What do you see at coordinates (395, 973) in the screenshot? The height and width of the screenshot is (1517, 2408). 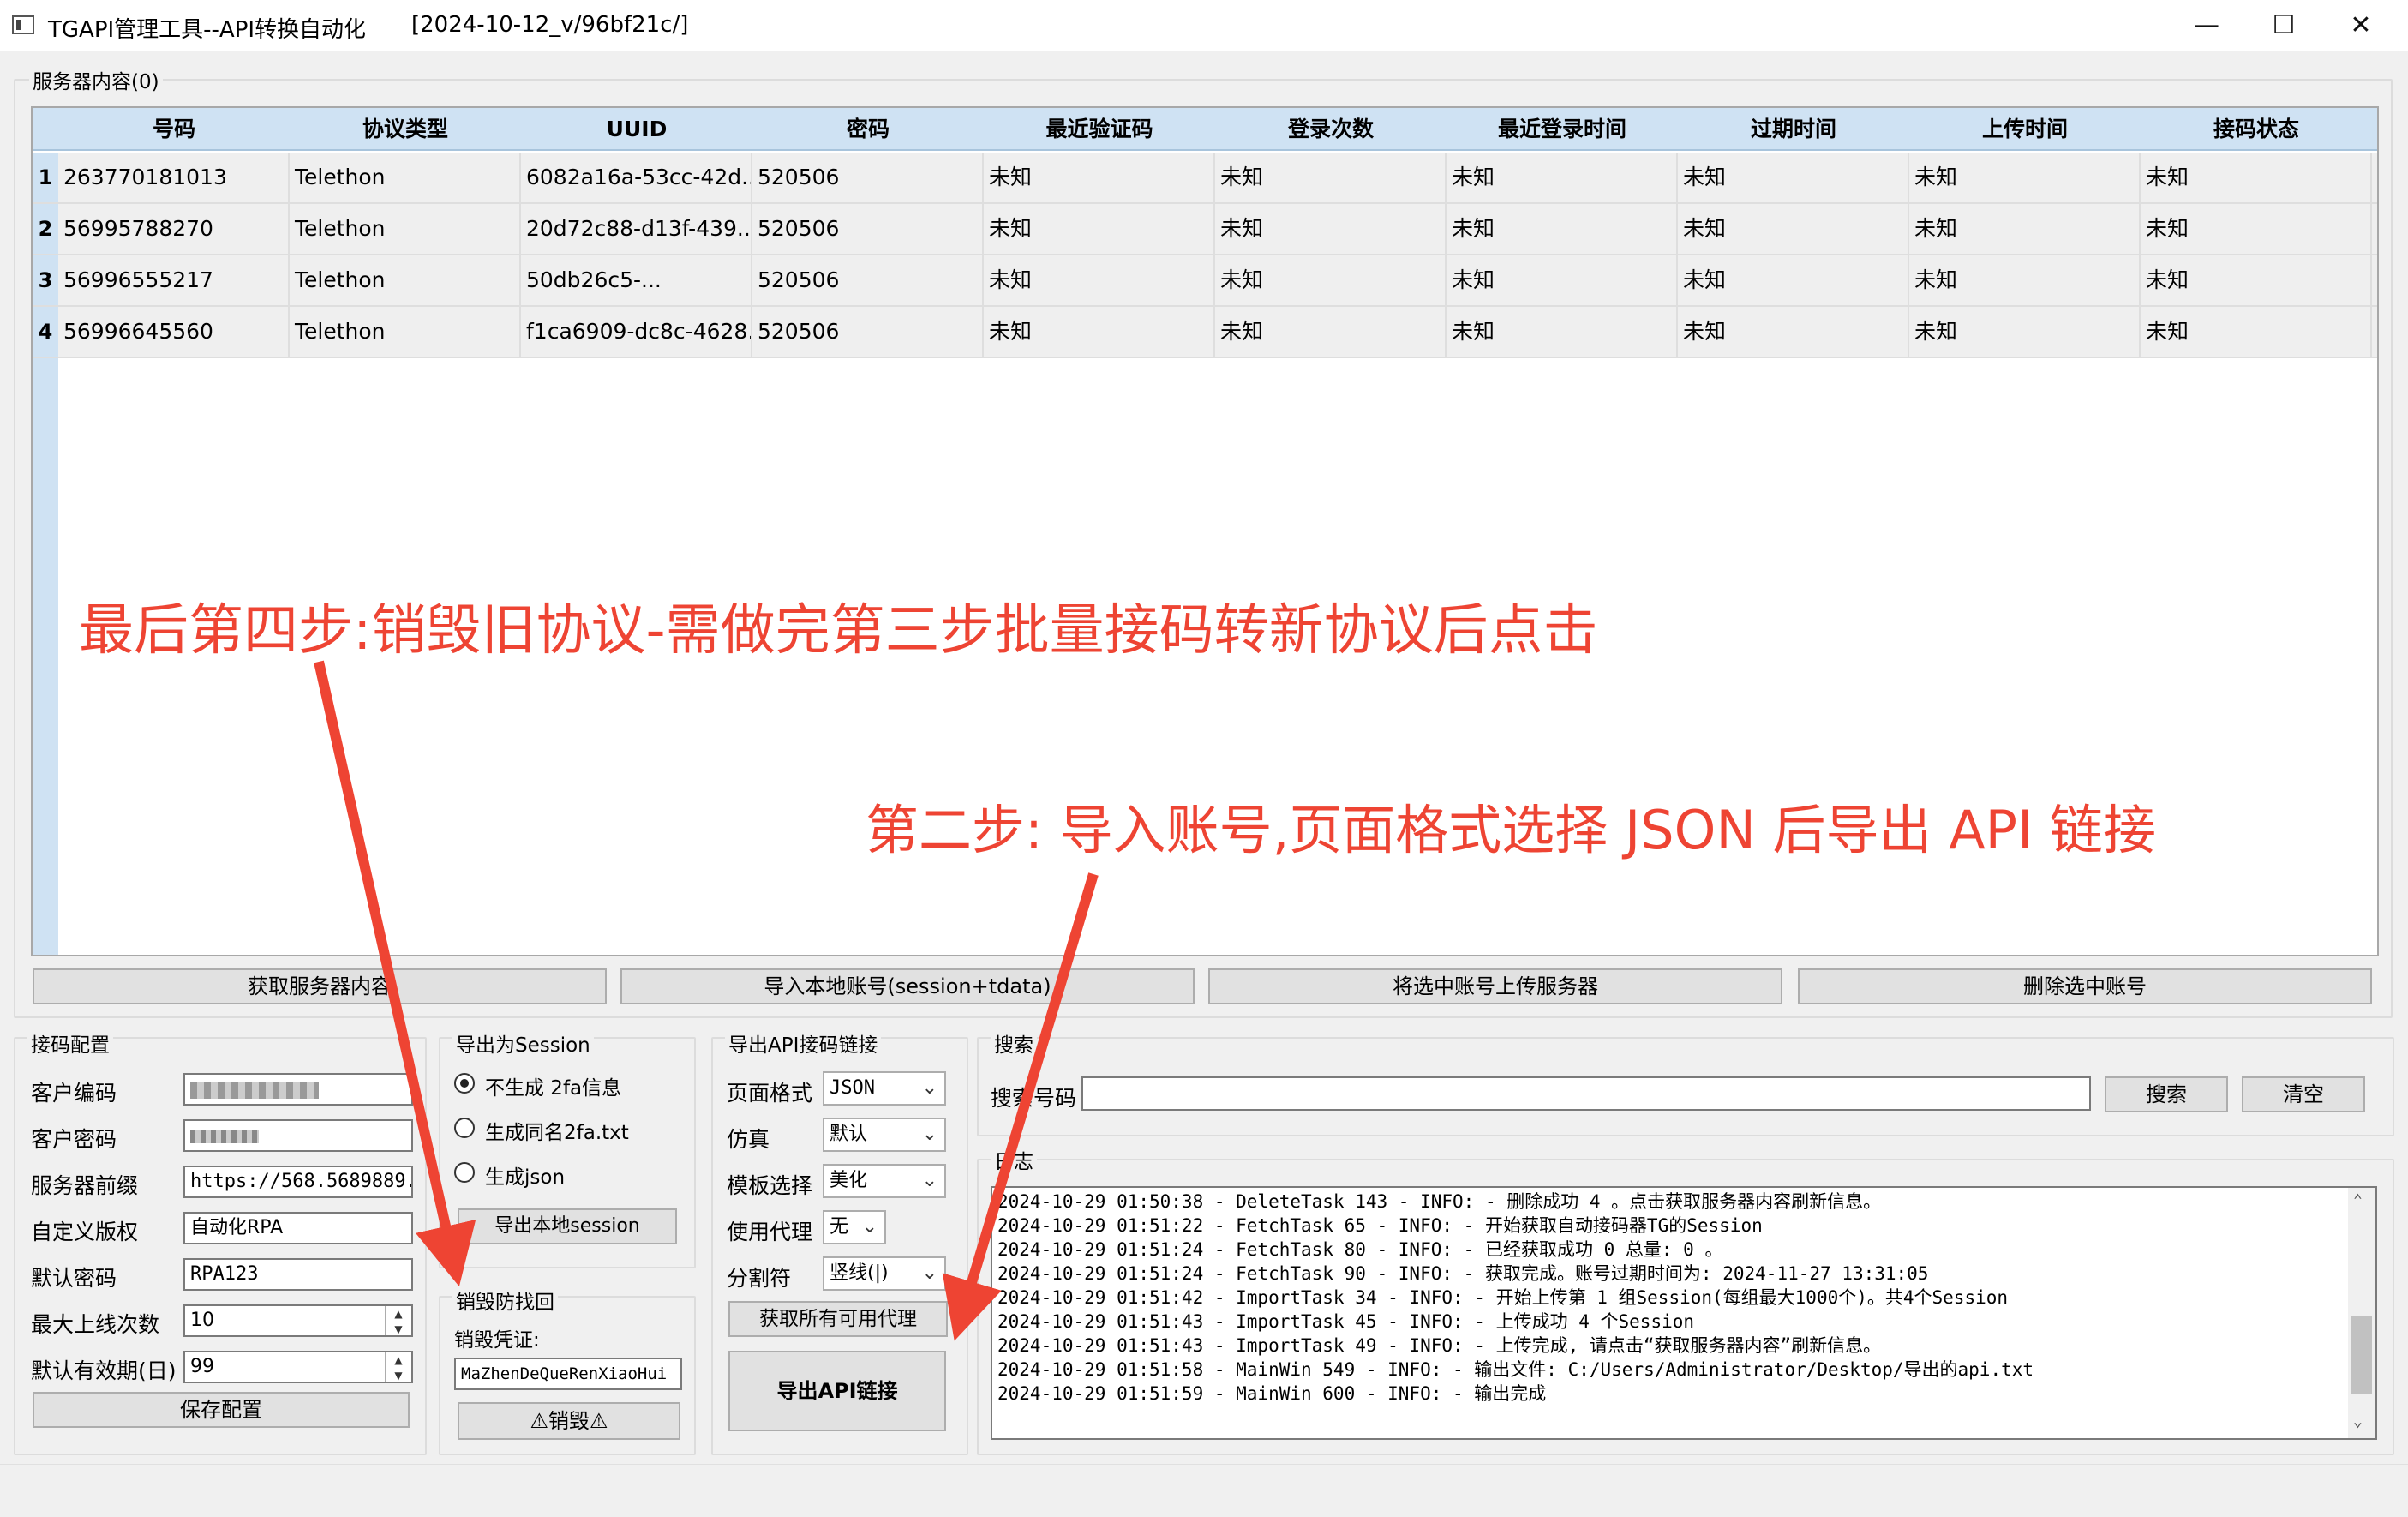 I see `arrow-to-destroy` at bounding box center [395, 973].